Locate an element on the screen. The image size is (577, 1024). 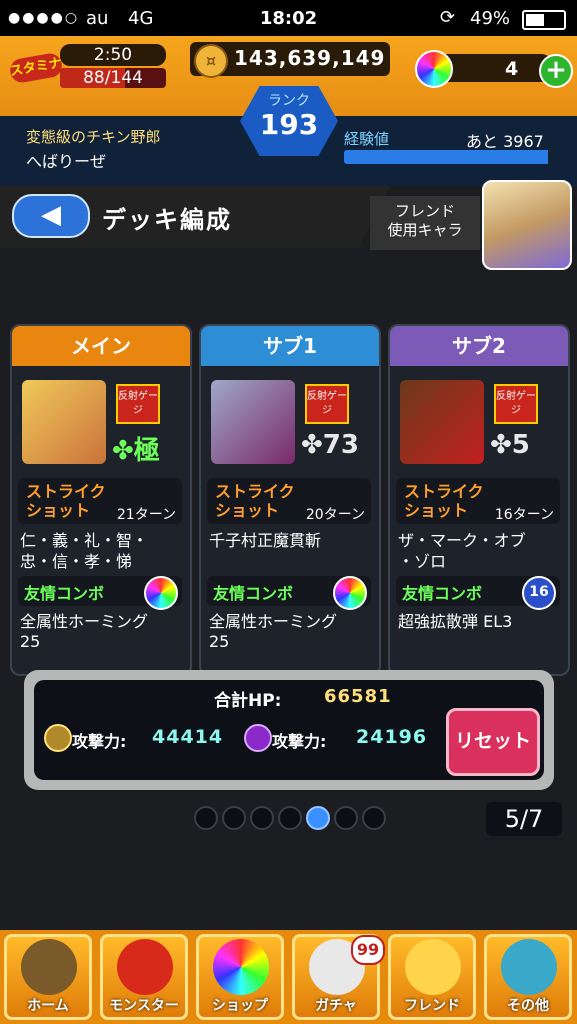
deck-slot-tab: メイン is located at coordinates (101, 346).